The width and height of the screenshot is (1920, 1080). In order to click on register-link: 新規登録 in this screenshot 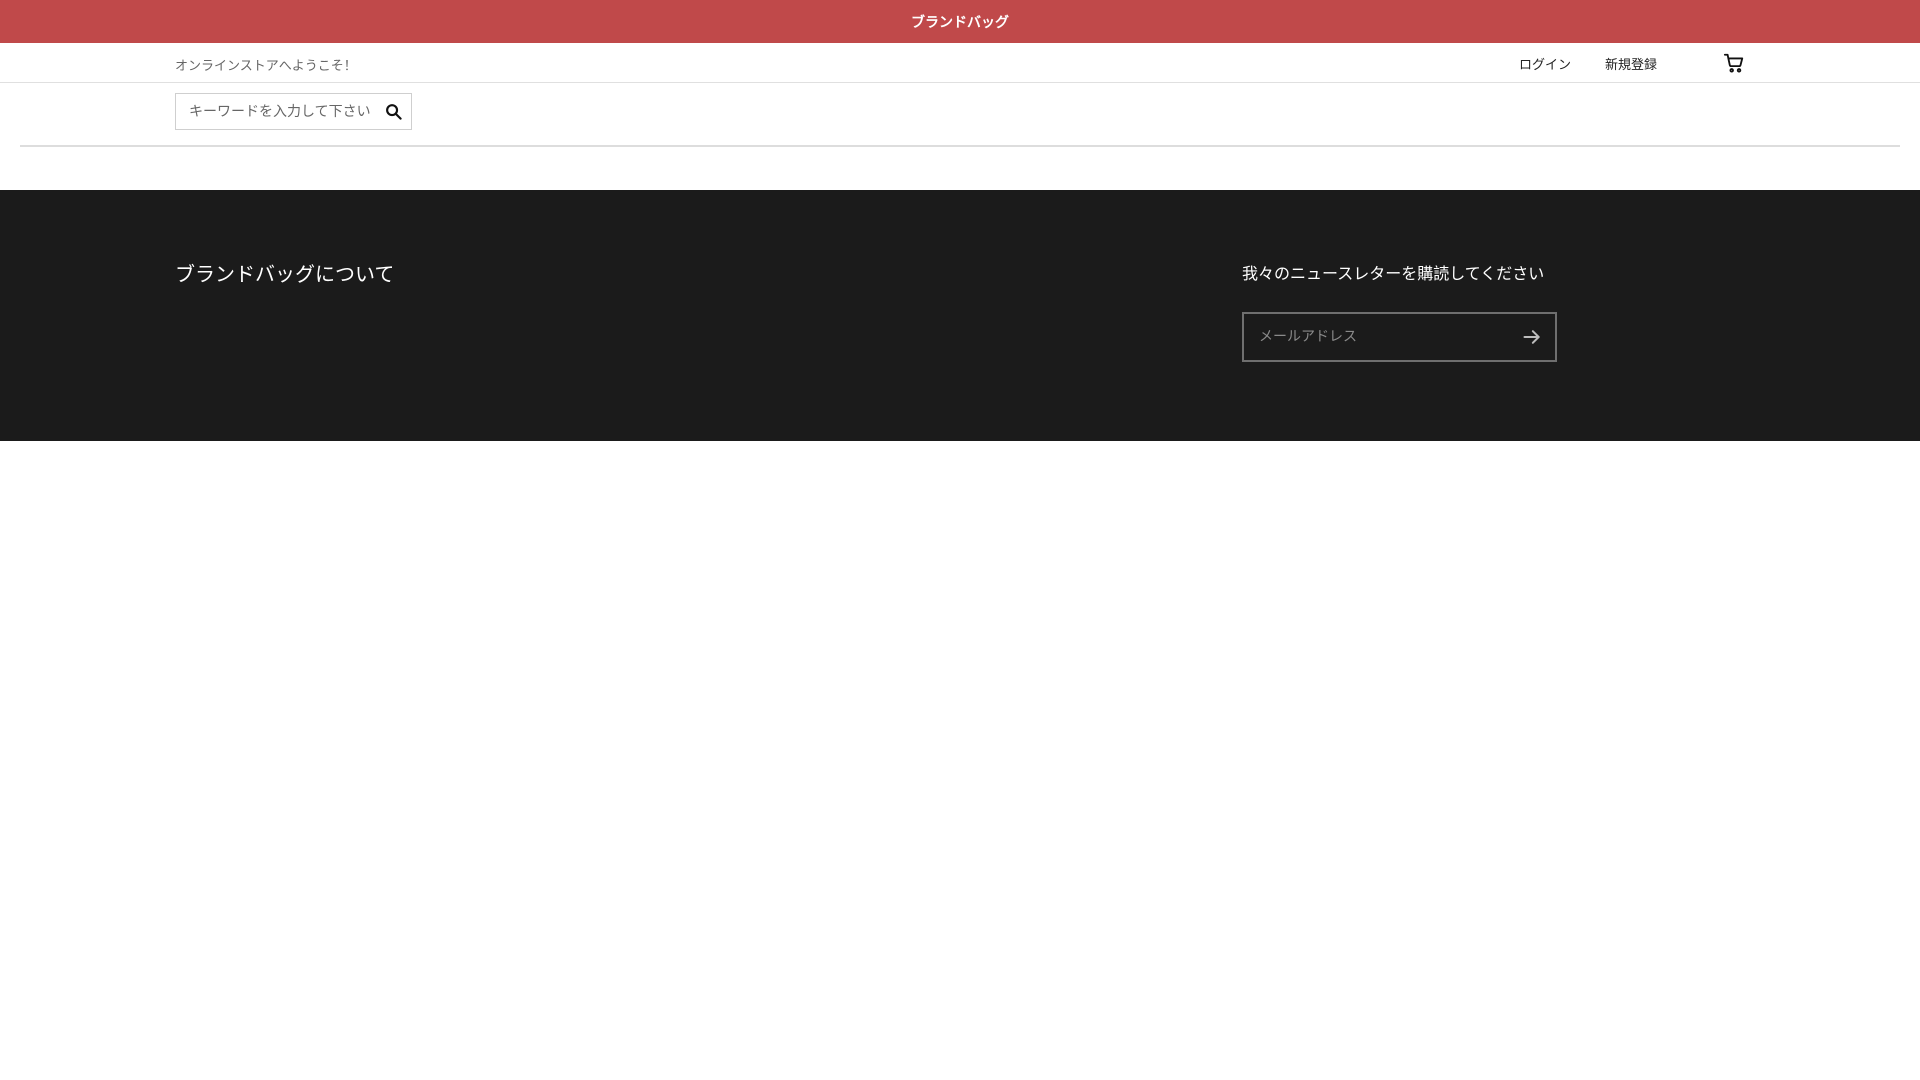, I will do `click(1631, 63)`.